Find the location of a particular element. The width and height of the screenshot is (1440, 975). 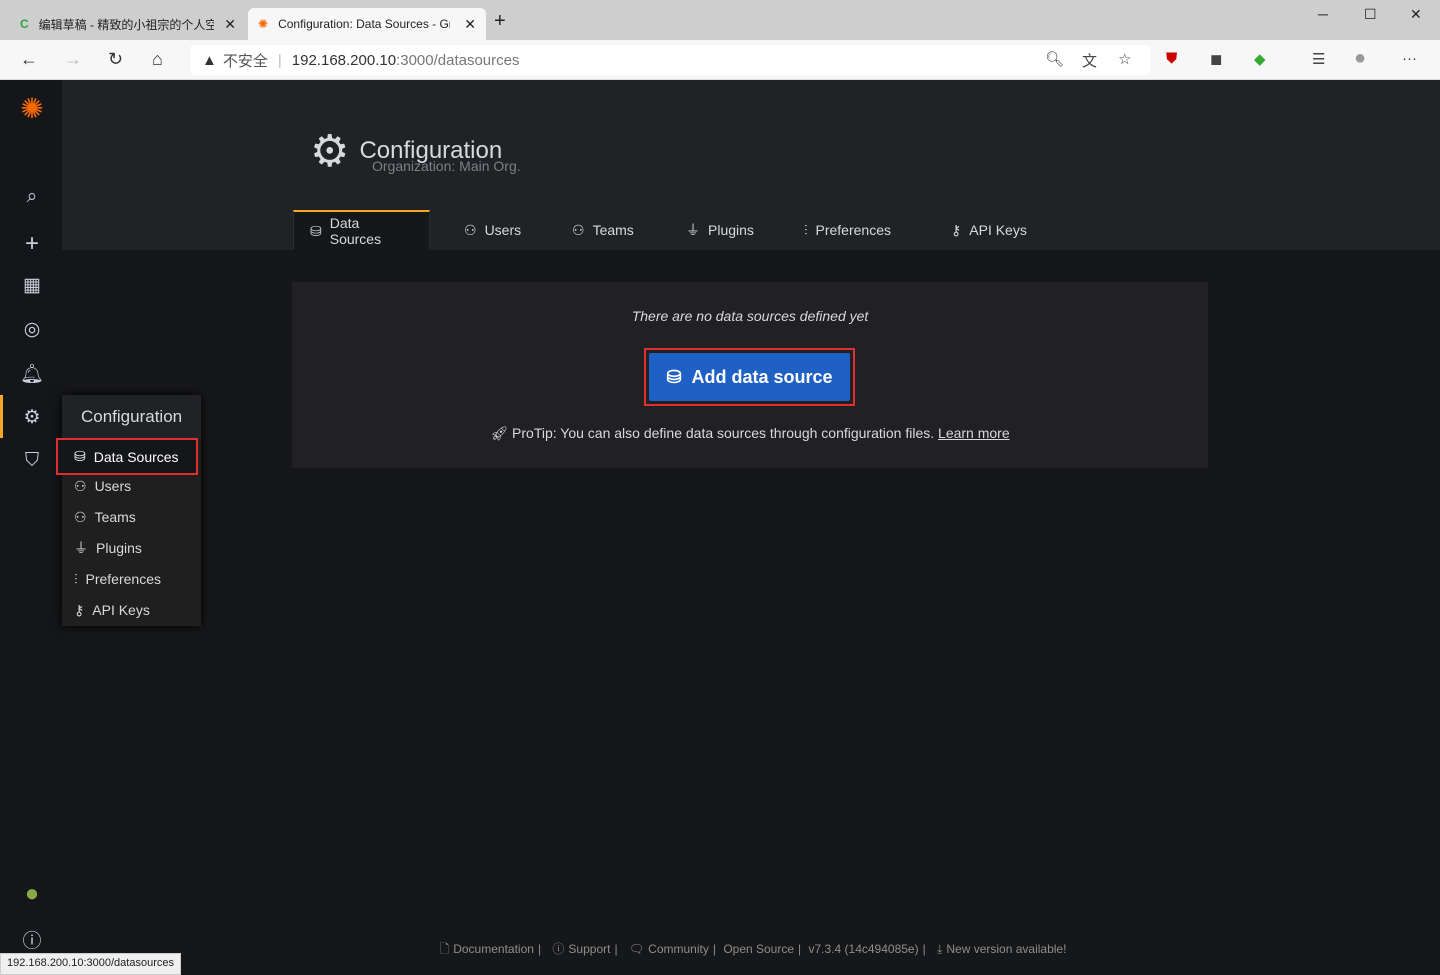

new-tab-button: + is located at coordinates (500, 21).